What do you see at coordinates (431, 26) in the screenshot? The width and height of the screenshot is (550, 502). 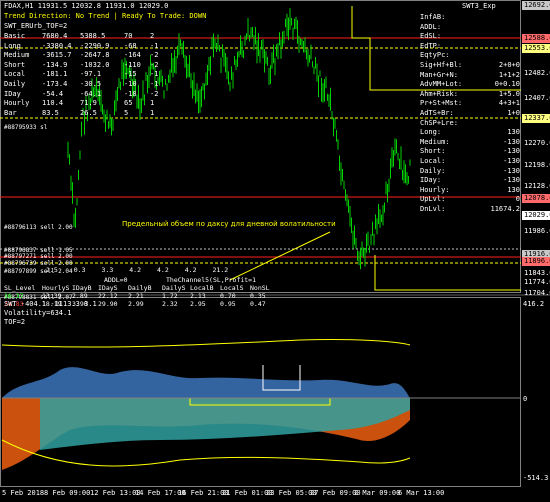 I see `stats-right-row: ADDL:` at bounding box center [431, 26].